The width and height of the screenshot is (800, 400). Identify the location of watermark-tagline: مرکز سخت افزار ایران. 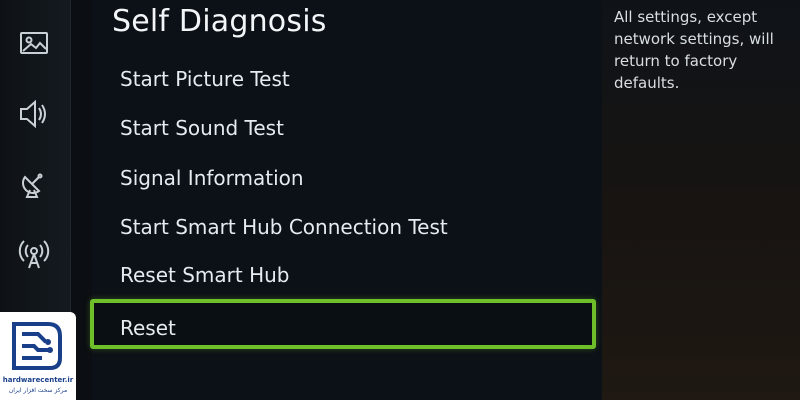
(38, 390).